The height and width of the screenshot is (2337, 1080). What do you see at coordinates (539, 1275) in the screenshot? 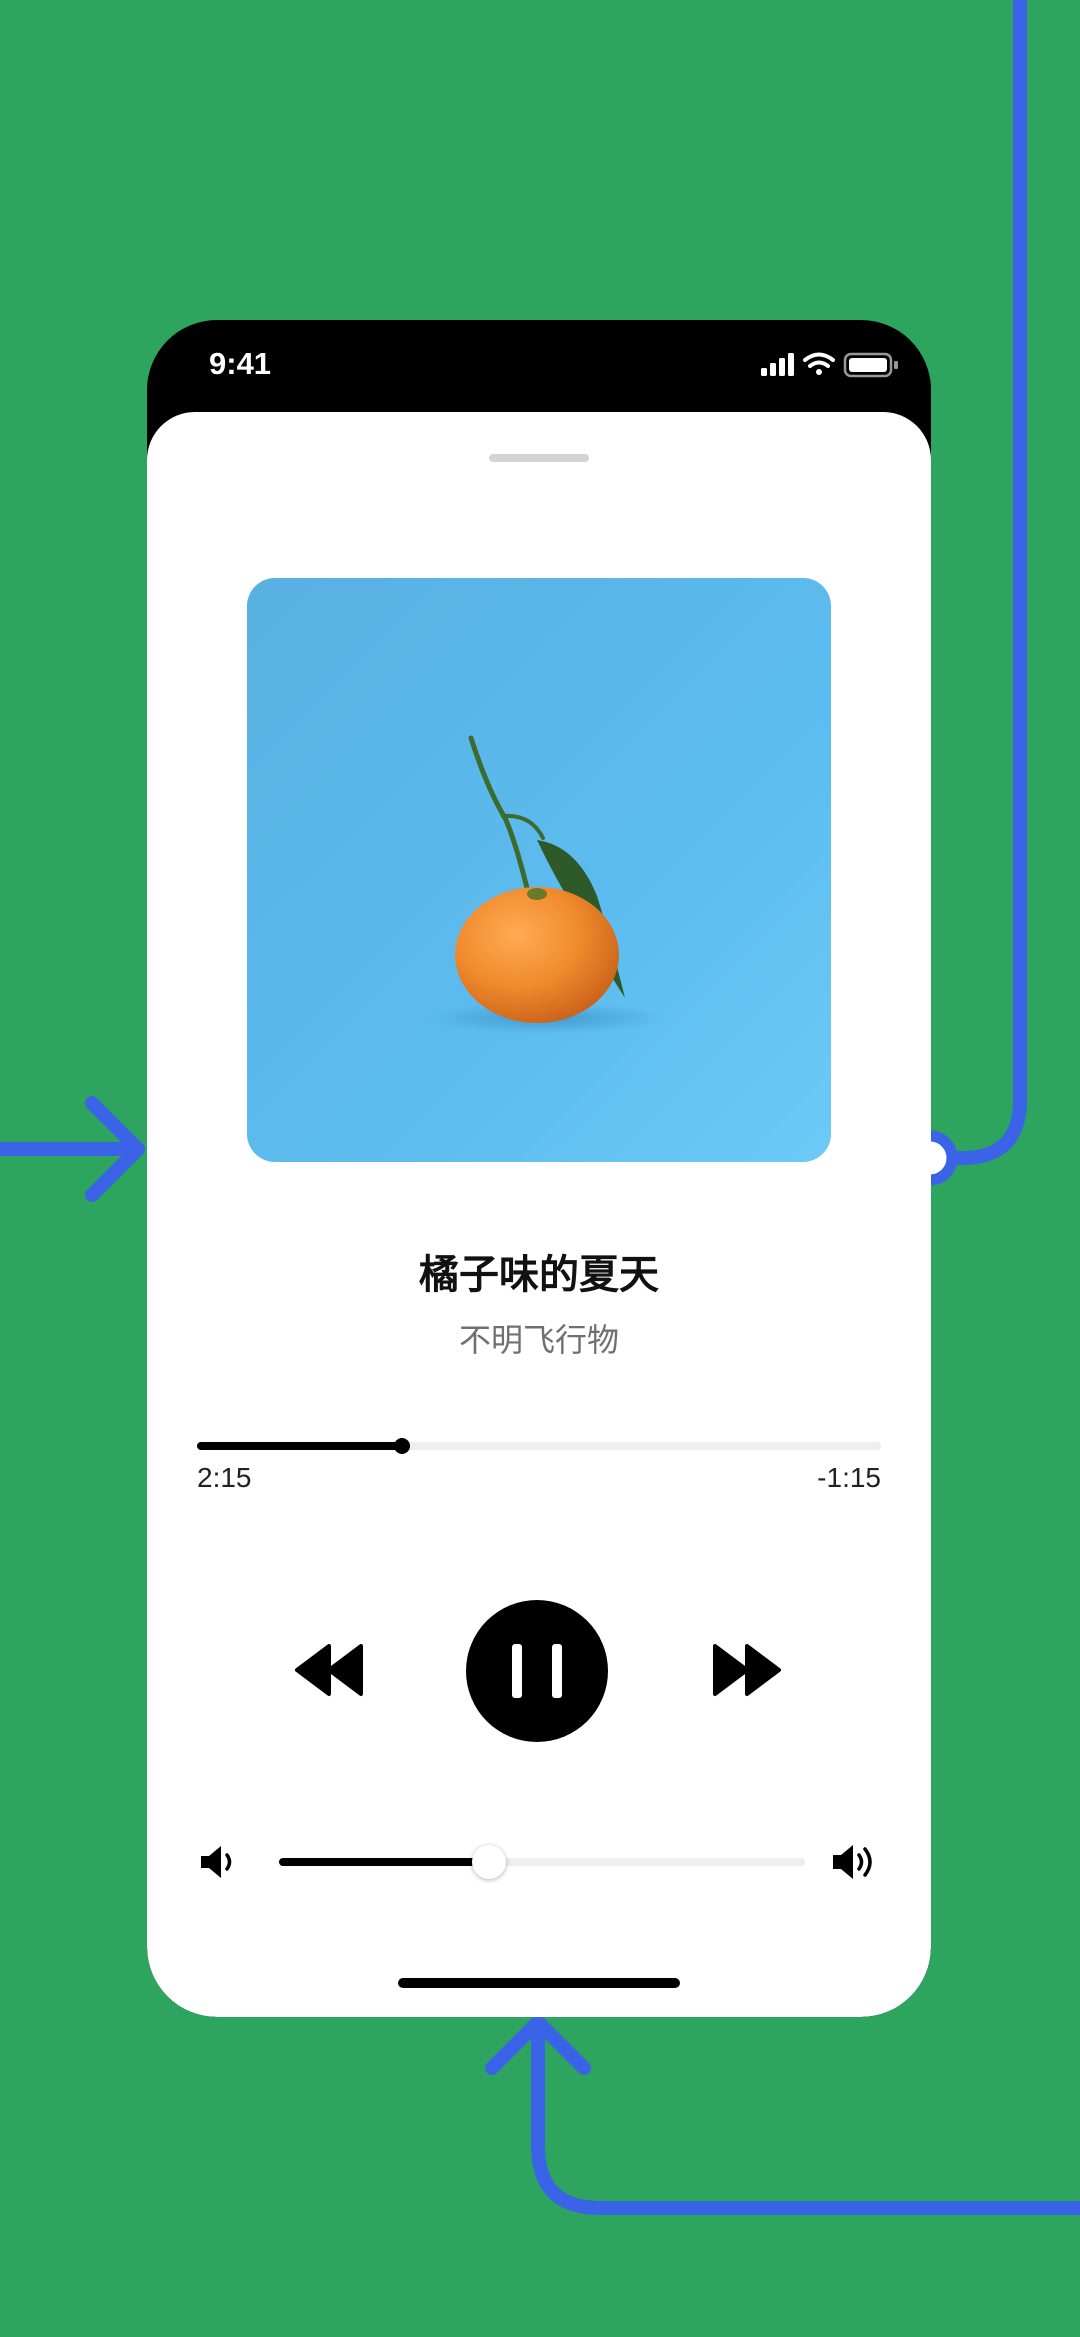
I see `song-title: 橘子味的夏天` at bounding box center [539, 1275].